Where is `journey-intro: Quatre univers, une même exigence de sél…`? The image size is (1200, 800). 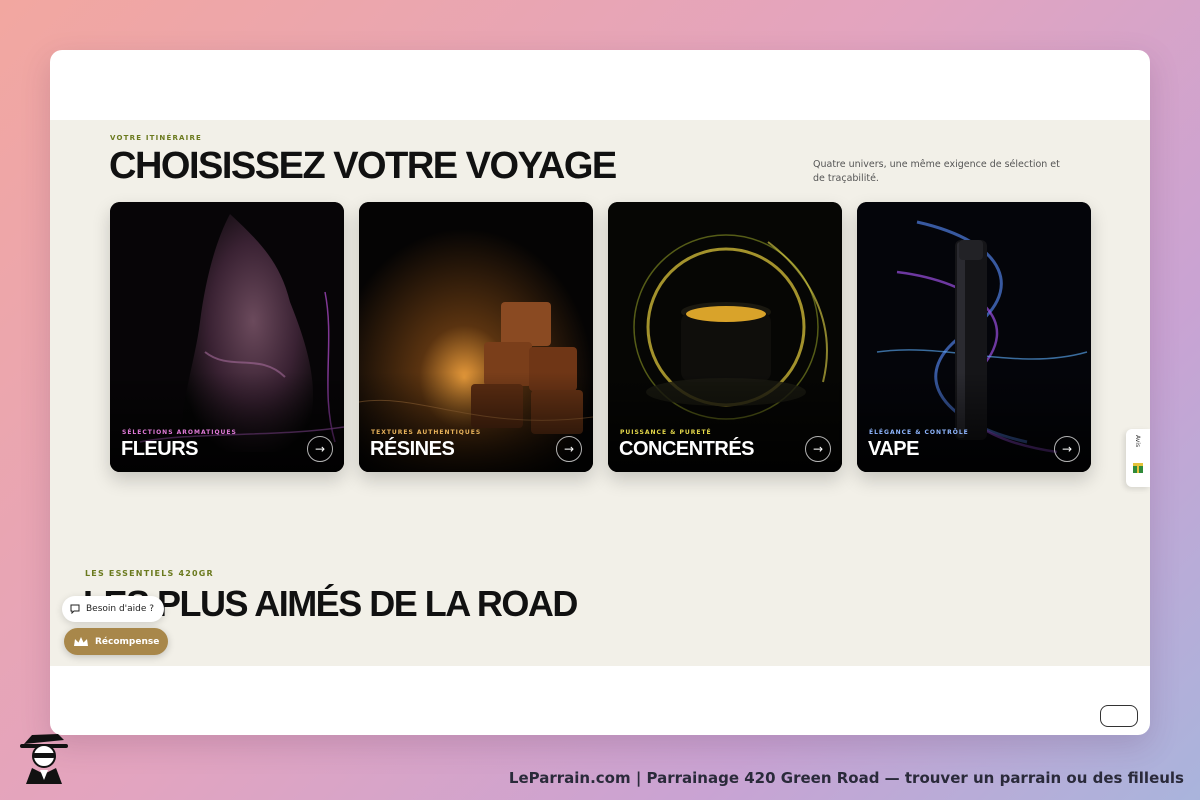 journey-intro: Quatre univers, une même exigence de sél… is located at coordinates (936, 171).